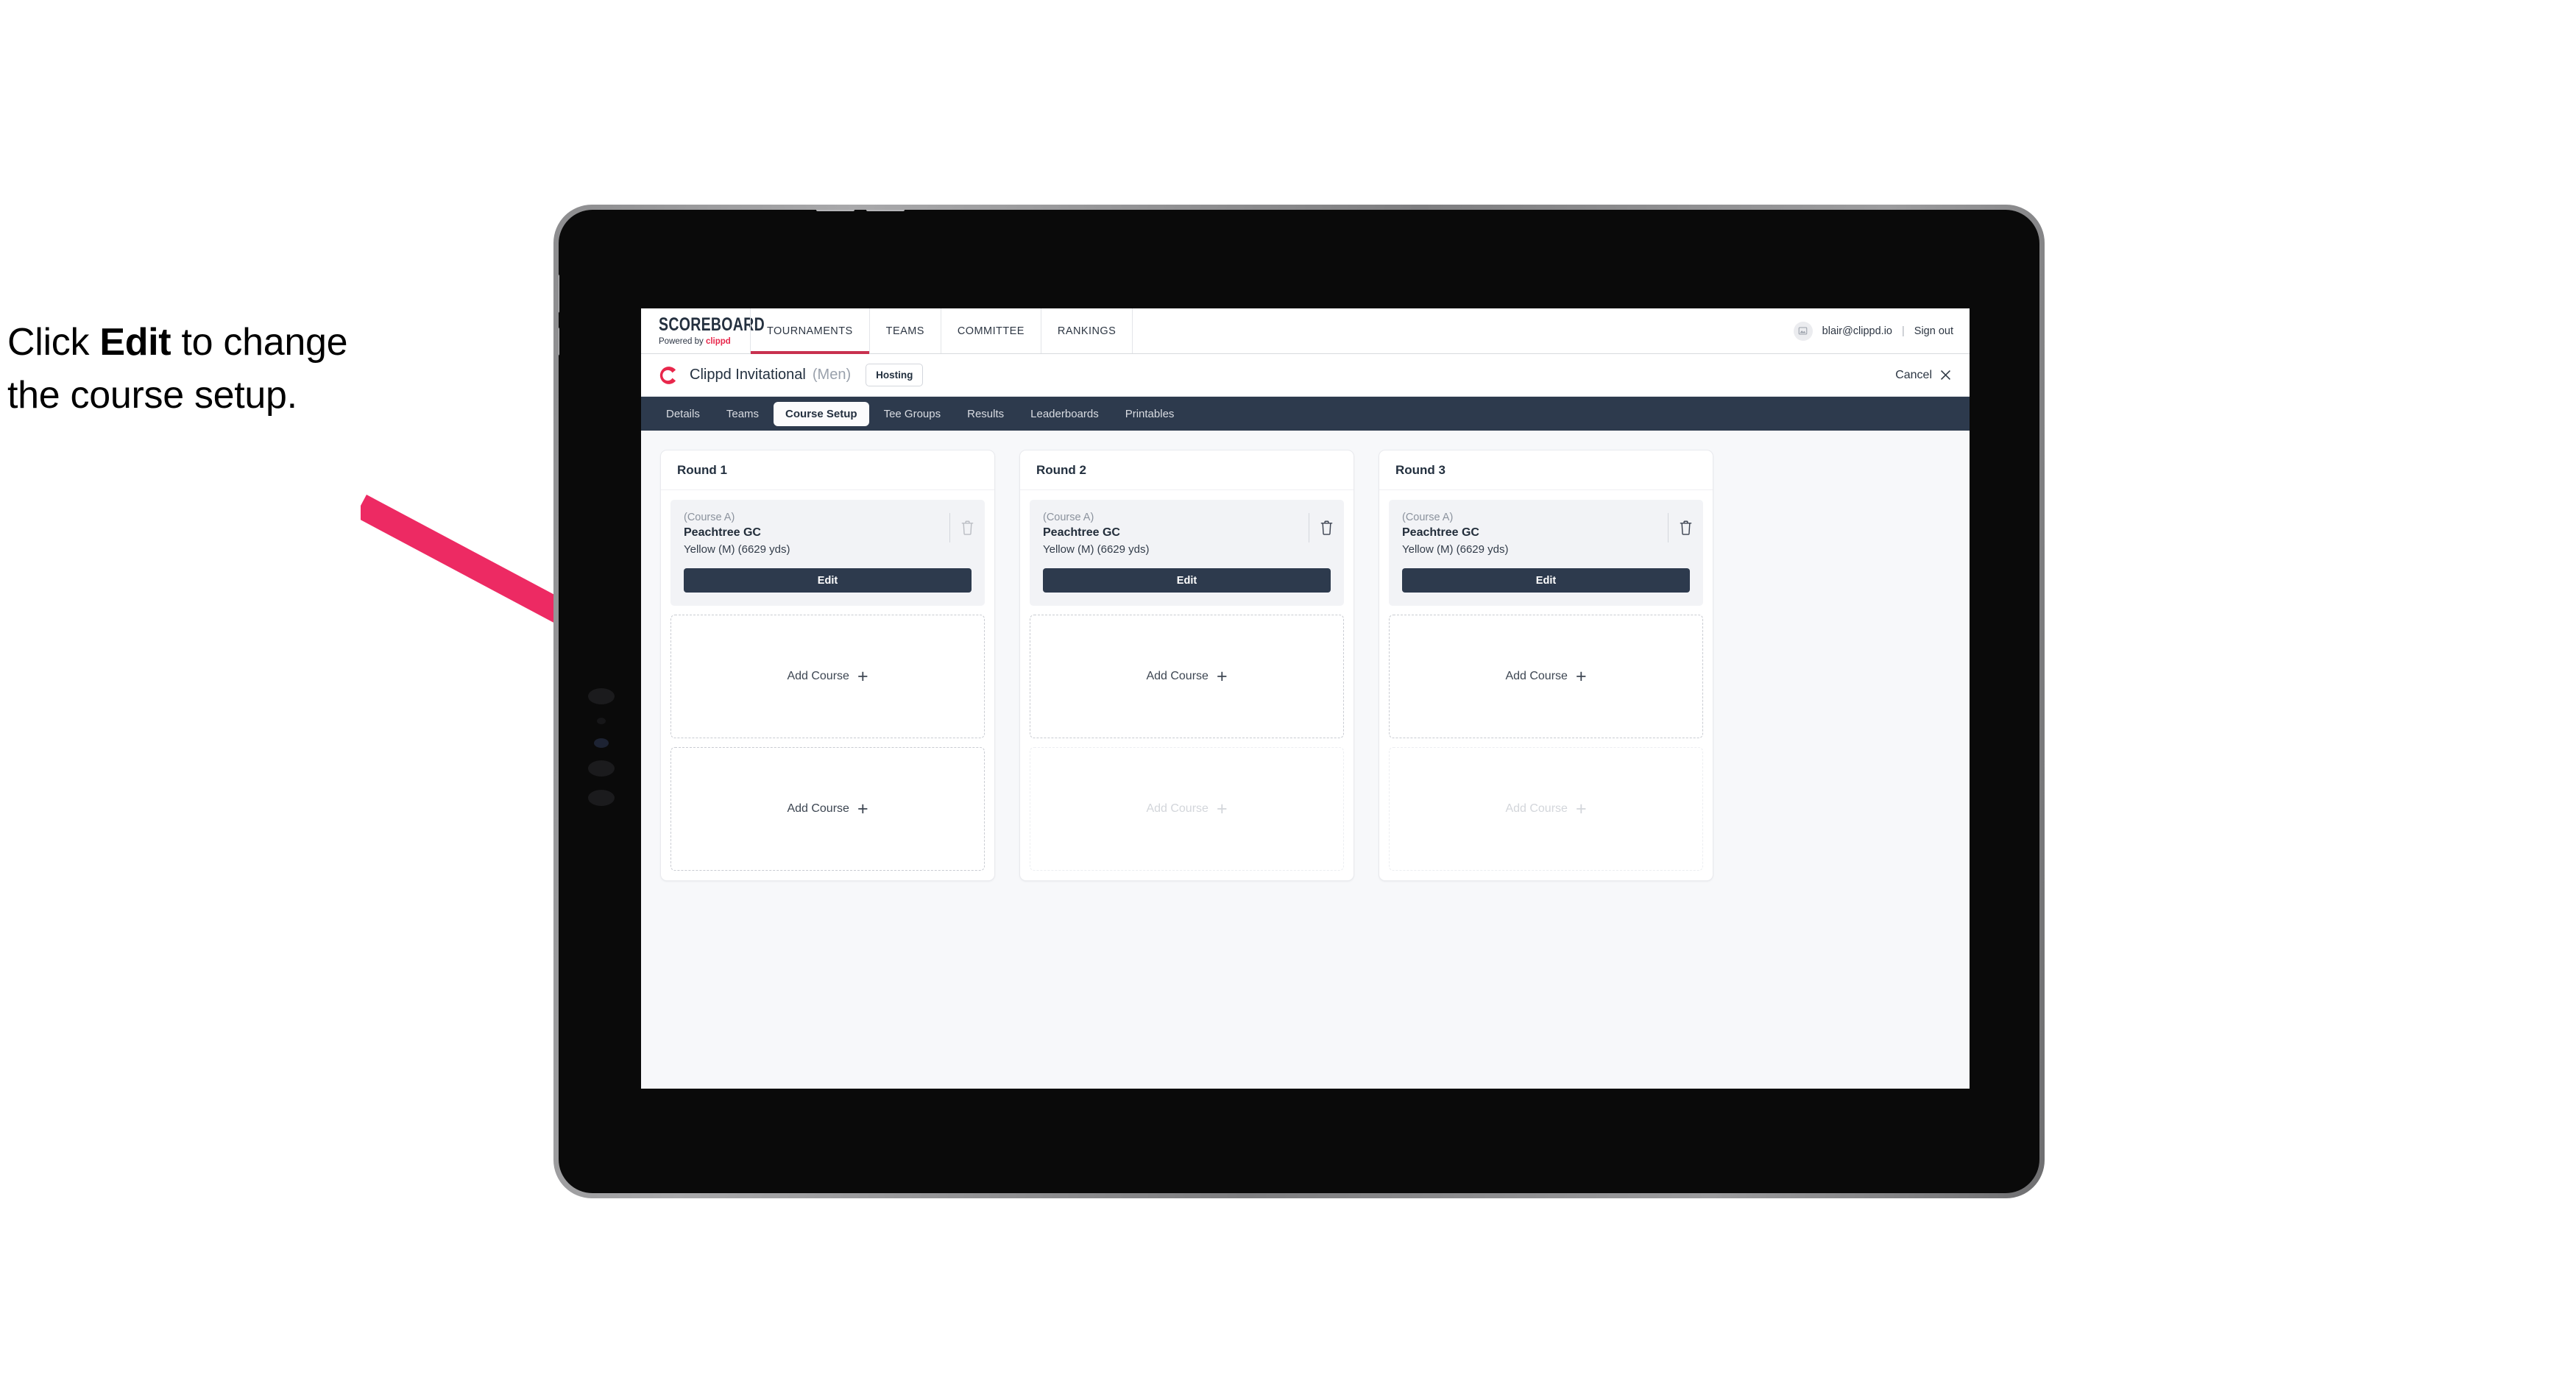 The image size is (2576, 1386). What do you see at coordinates (885, 210) in the screenshot?
I see `tablet-volume-down-button` at bounding box center [885, 210].